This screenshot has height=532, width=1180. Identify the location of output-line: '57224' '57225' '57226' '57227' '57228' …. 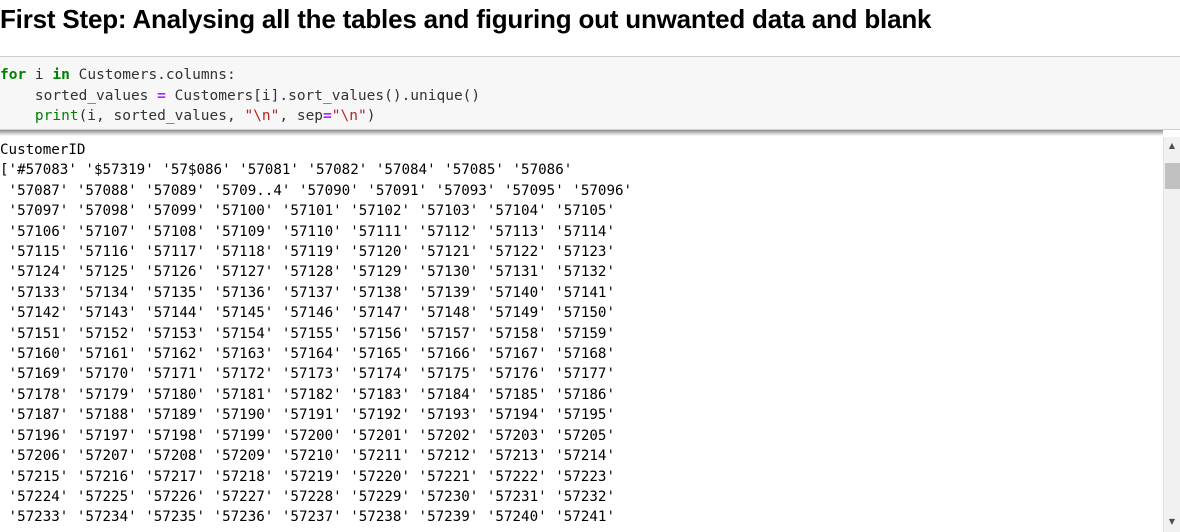
(307, 496).